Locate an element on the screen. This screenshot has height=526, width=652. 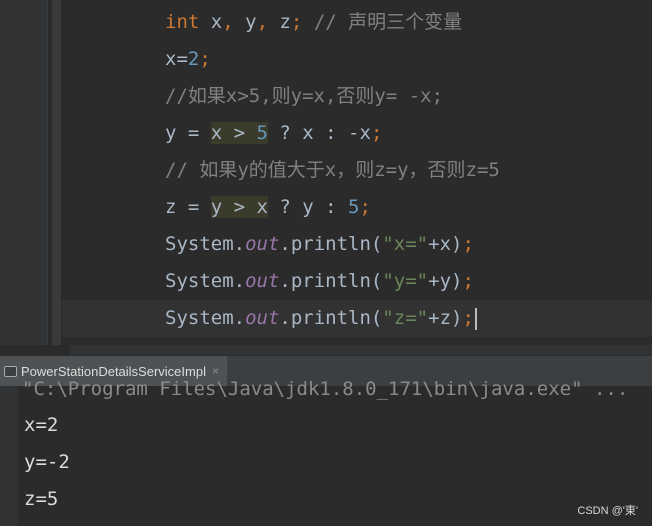
code-line: x=2; is located at coordinates (188, 59).